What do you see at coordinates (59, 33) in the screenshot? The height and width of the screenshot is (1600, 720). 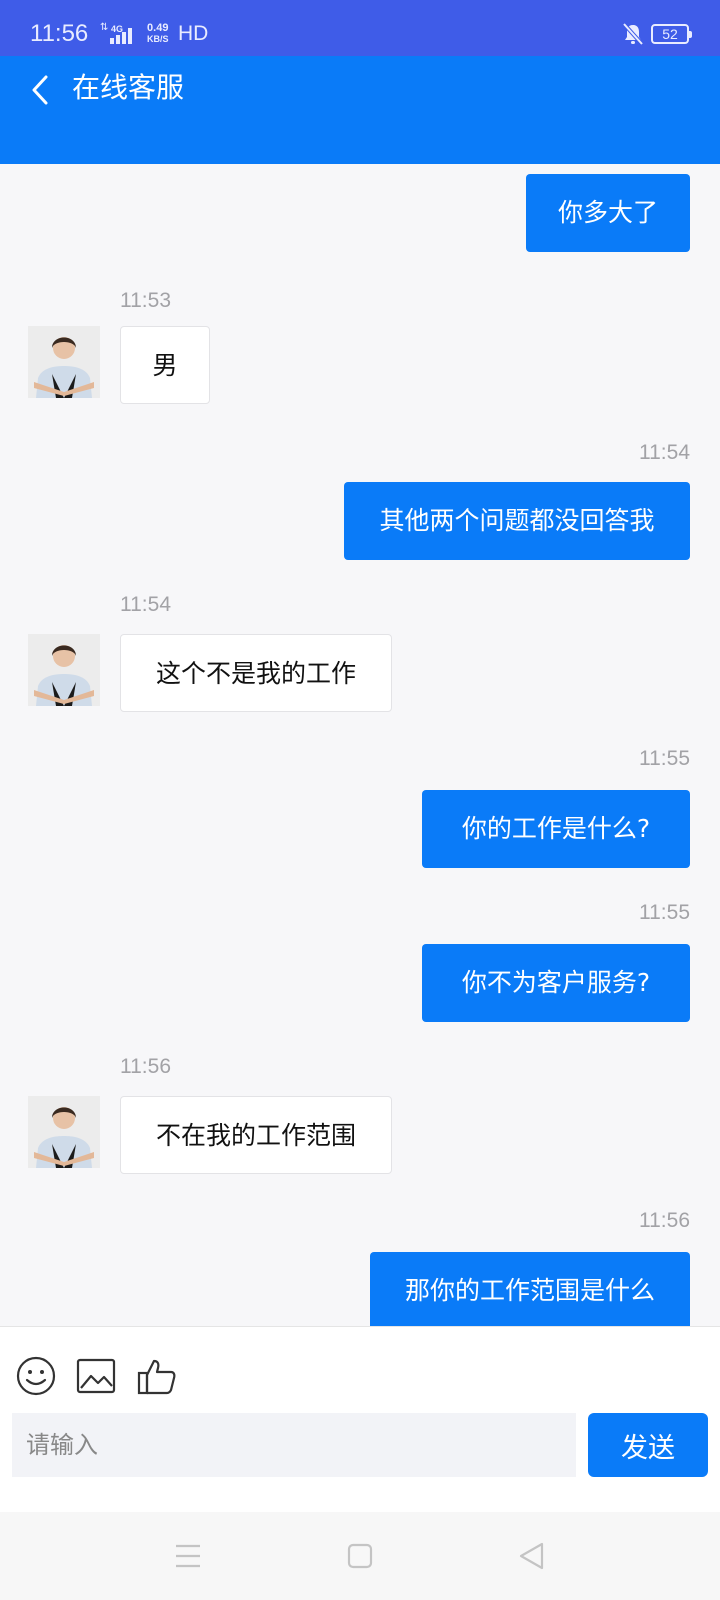 I see `status-time: 11:56` at bounding box center [59, 33].